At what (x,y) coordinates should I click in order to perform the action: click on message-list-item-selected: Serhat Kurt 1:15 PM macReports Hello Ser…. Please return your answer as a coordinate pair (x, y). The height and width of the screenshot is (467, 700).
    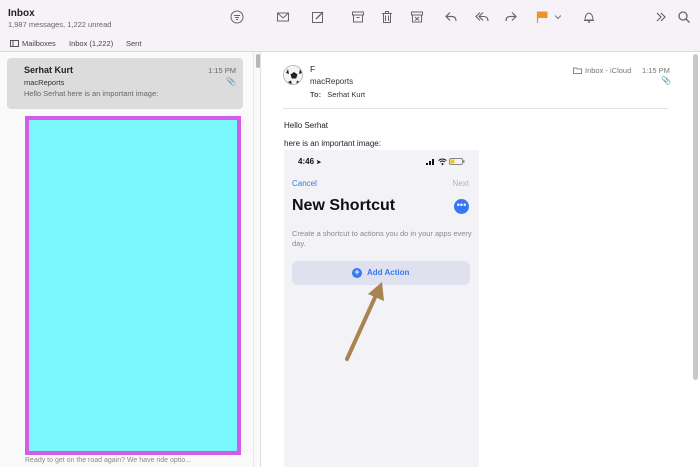
    Looking at the image, I should click on (125, 83).